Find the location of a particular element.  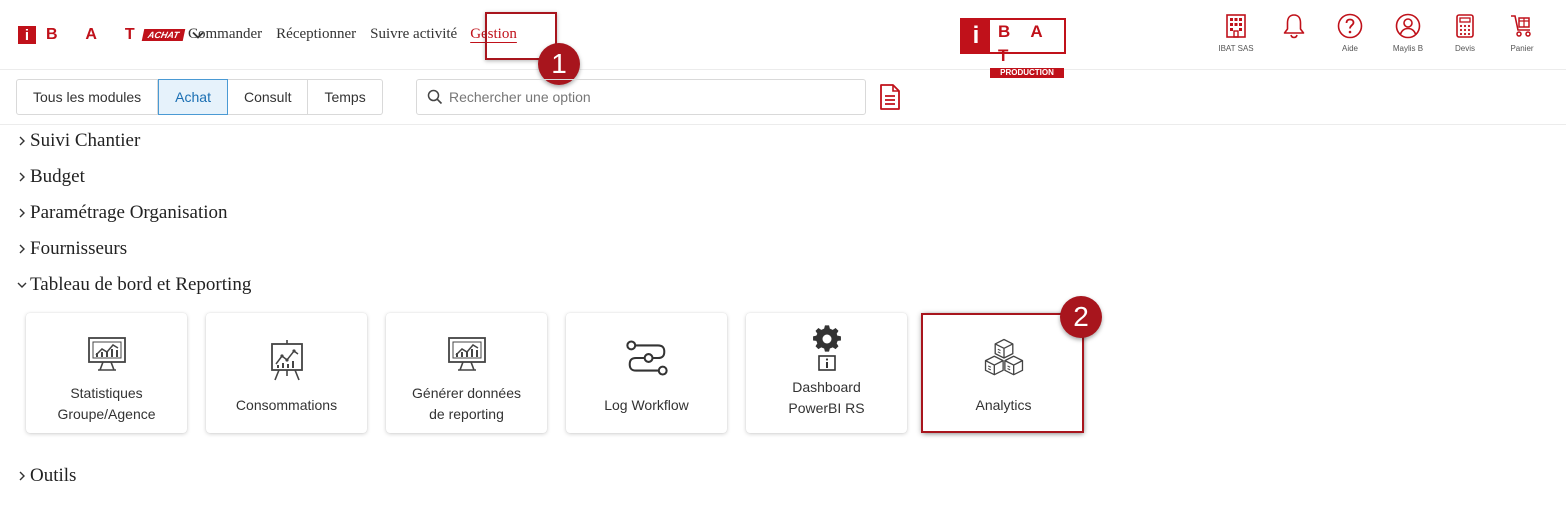

brand-logo-i: i is located at coordinates (27, 35).